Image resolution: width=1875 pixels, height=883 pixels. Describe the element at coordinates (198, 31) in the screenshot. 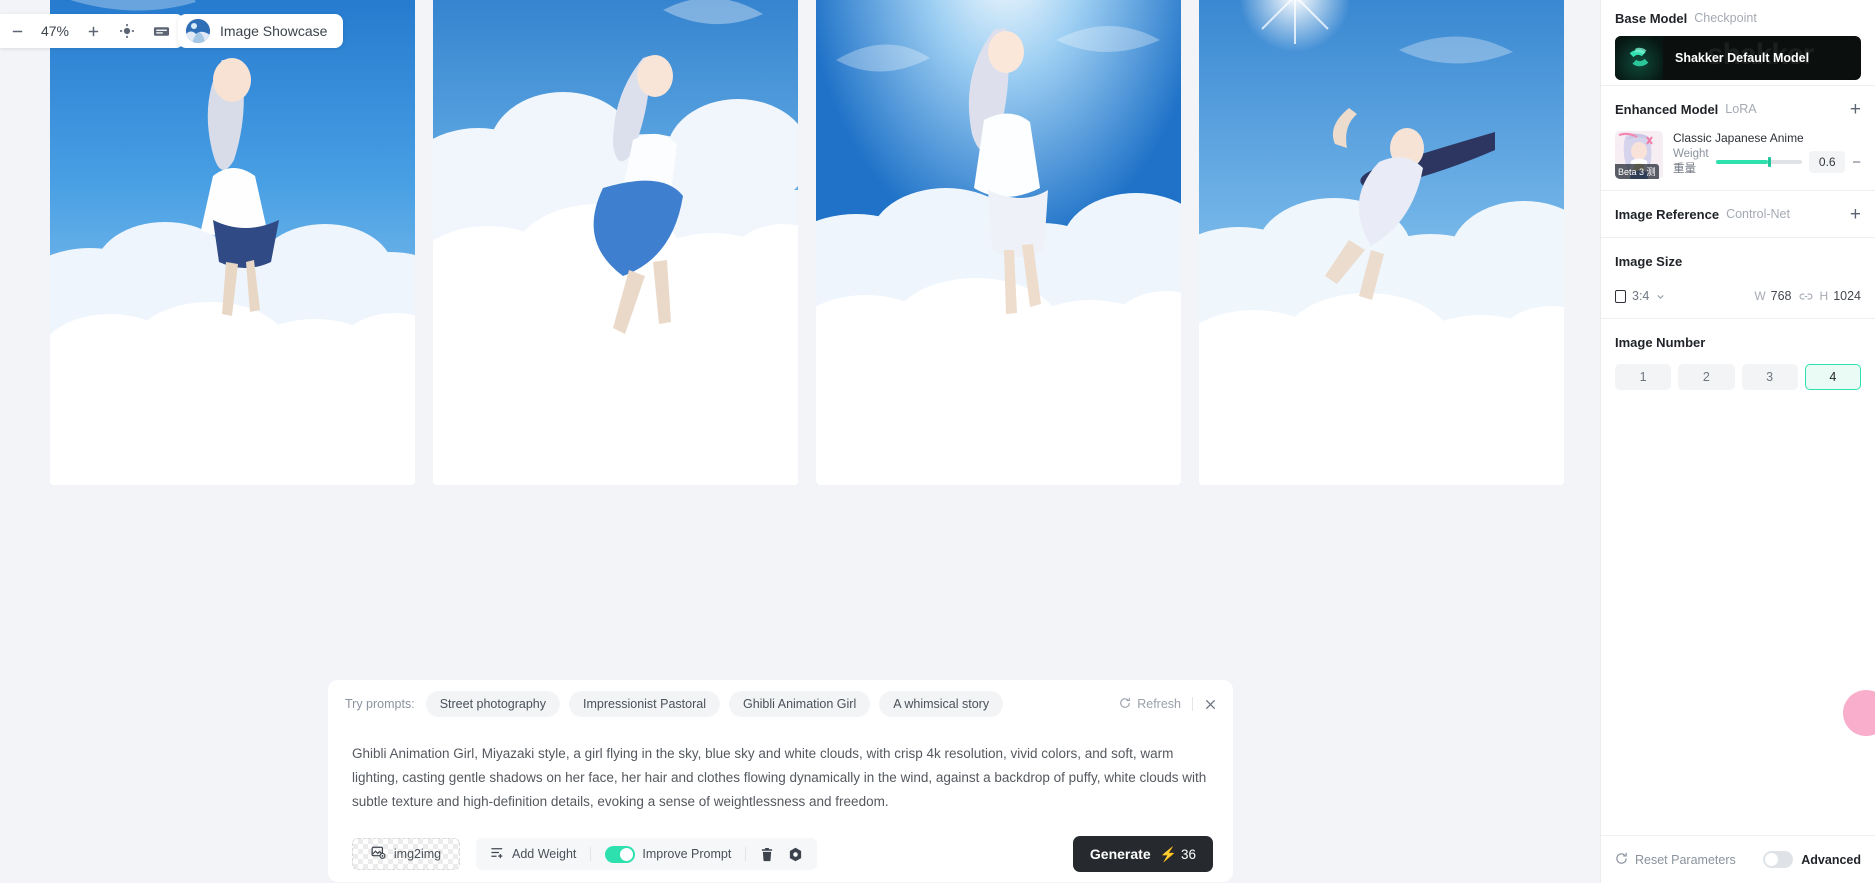

I see `showcase-avatar` at that location.